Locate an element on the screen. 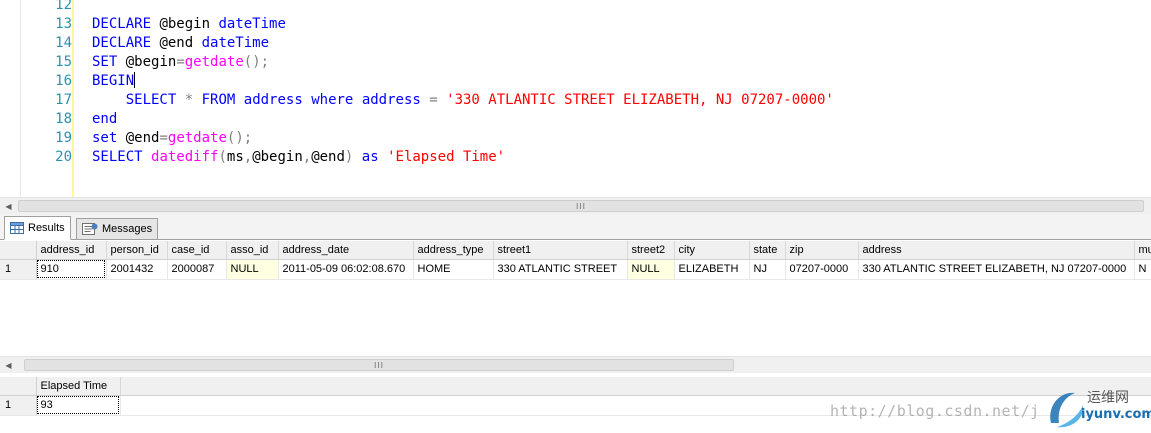 This screenshot has height=433, width=1151. editor-scroll-thumb: III is located at coordinates (581, 206).